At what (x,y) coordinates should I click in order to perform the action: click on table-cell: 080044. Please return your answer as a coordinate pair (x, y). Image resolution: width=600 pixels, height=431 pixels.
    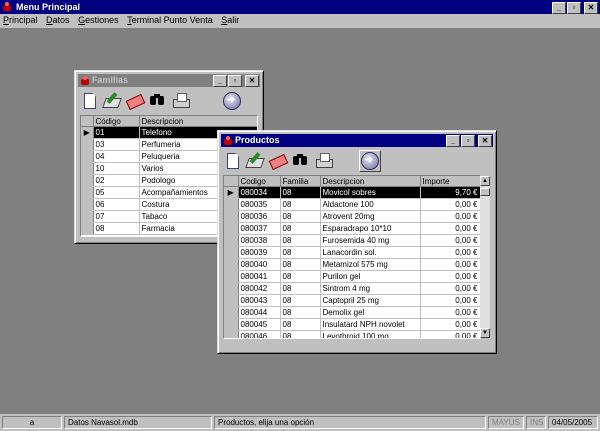
    Looking at the image, I should click on (259, 312).